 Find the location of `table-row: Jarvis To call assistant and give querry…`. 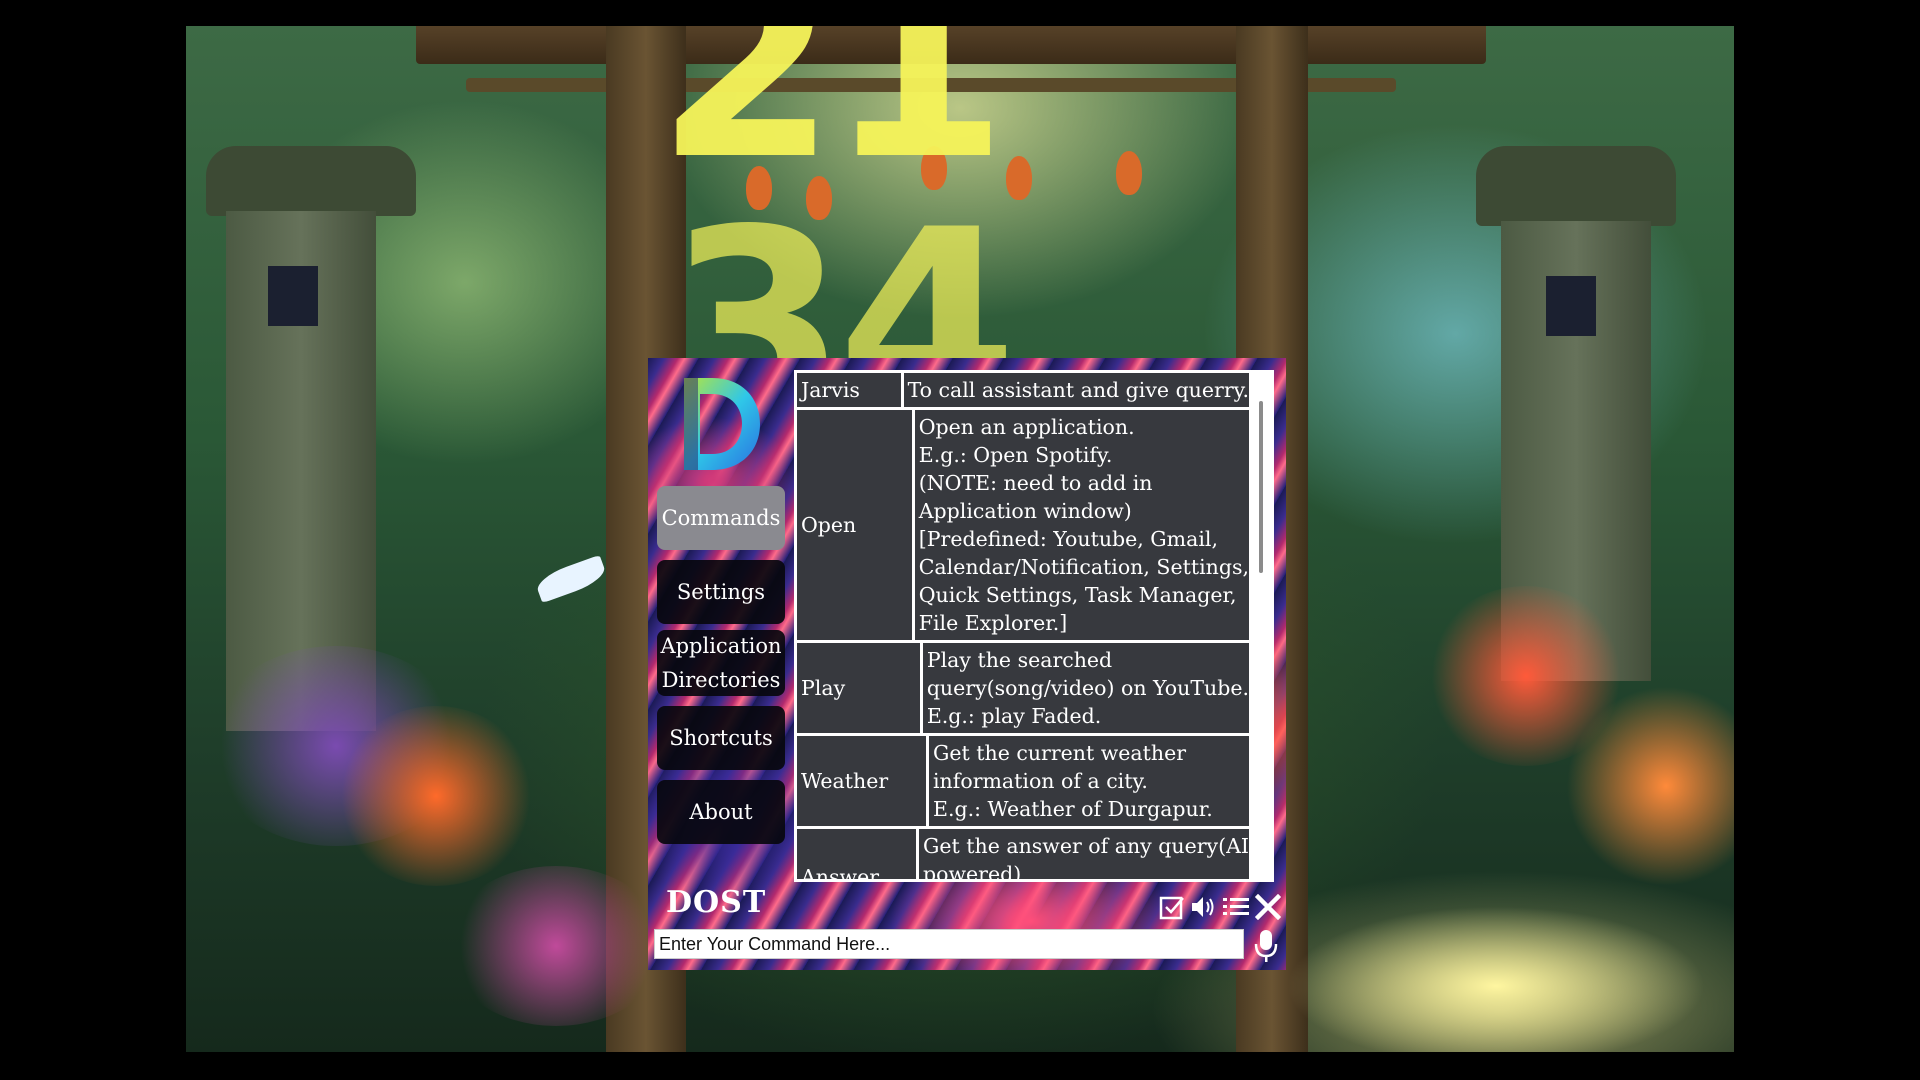

table-row: Jarvis To call assistant and give querry… is located at coordinates (1023, 391).